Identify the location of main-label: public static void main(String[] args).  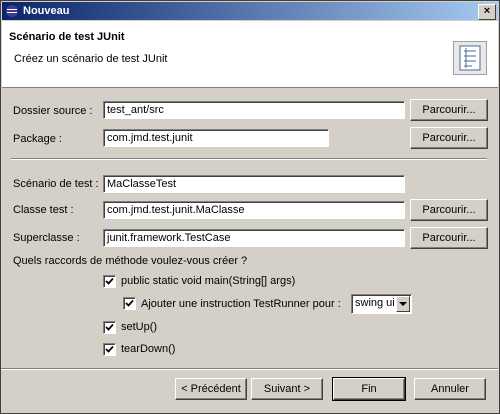
(208, 281).